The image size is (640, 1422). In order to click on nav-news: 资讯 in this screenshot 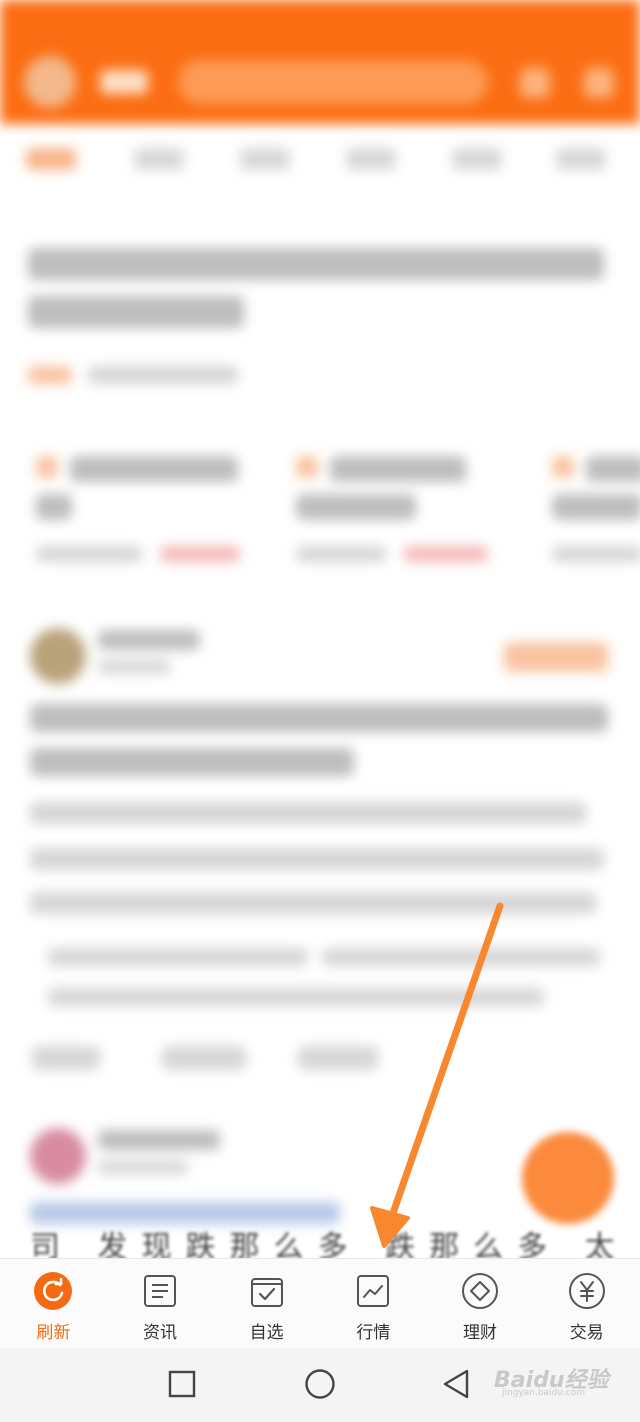, I will do `click(160, 1304)`.